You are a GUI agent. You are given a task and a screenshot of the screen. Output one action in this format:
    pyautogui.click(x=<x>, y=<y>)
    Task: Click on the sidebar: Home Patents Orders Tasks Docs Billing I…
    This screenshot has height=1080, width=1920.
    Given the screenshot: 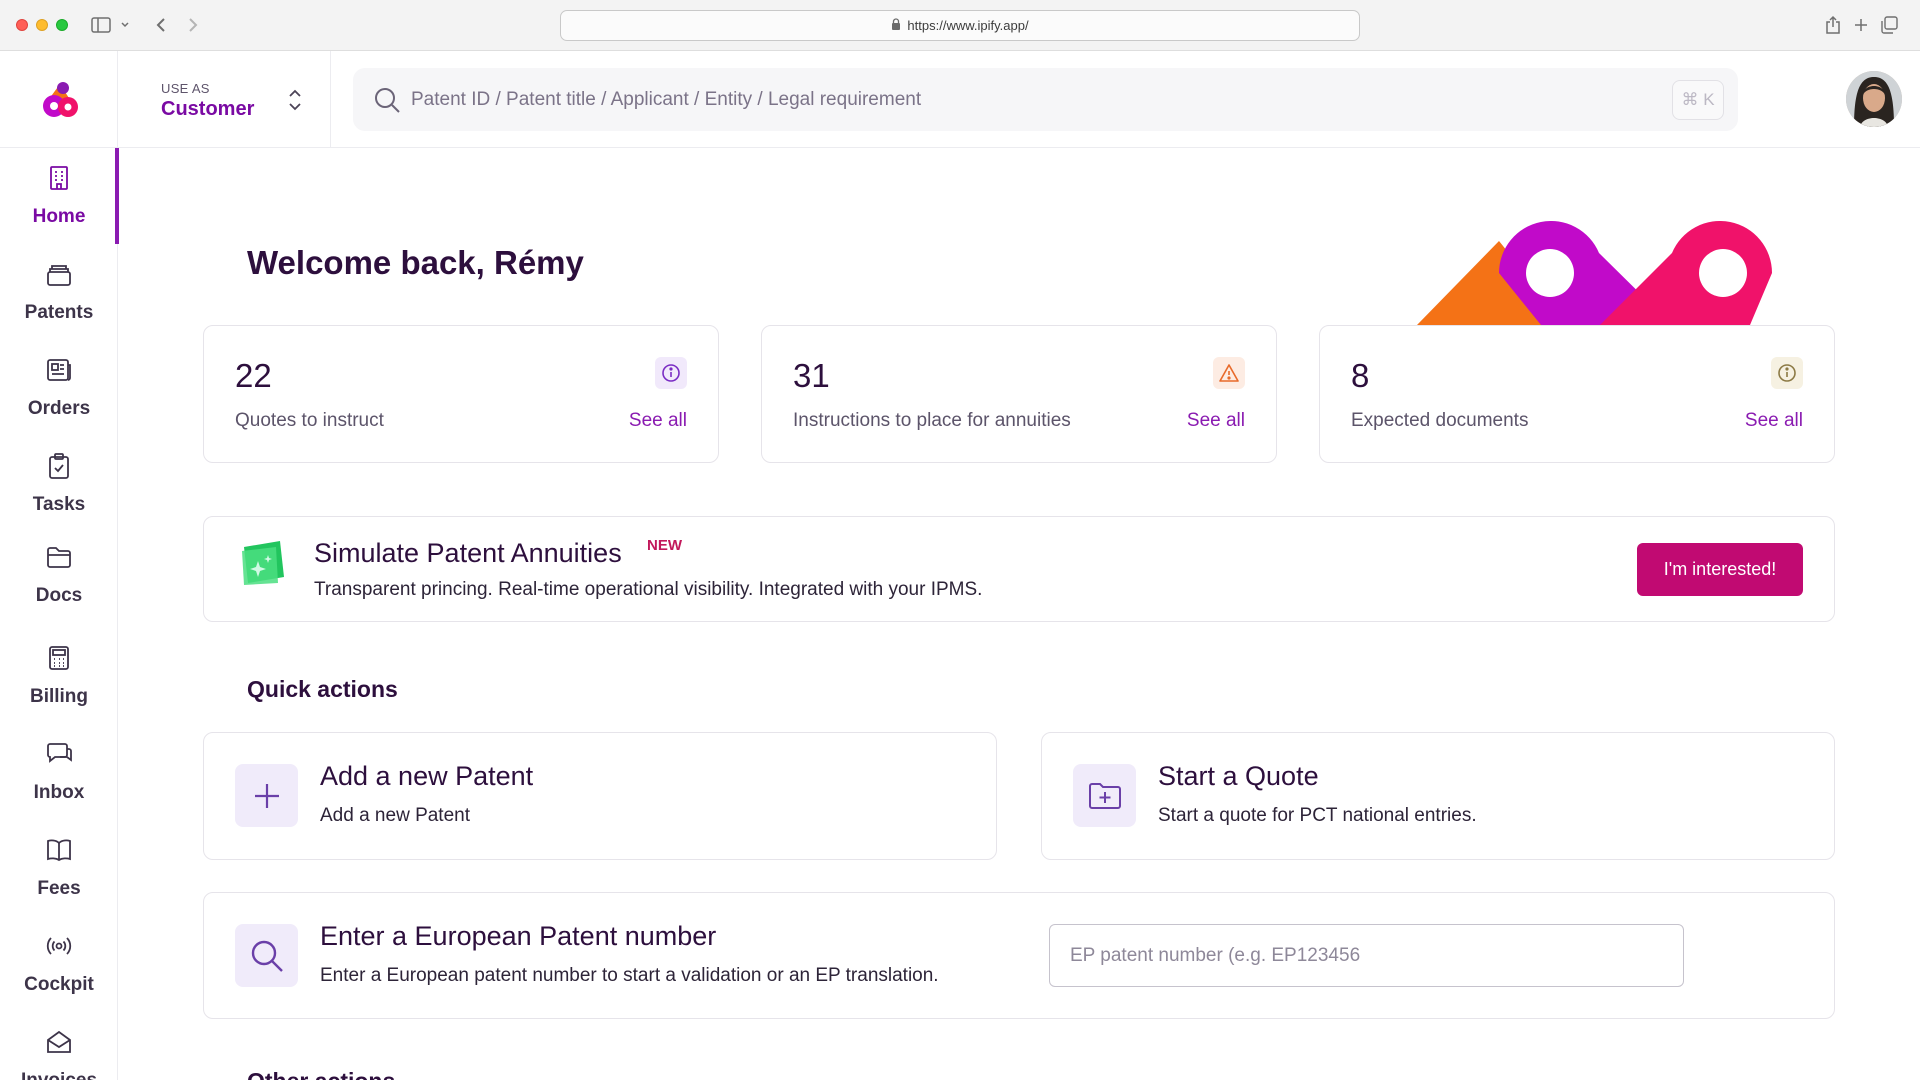 What is the action you would take?
    pyautogui.click(x=59, y=565)
    